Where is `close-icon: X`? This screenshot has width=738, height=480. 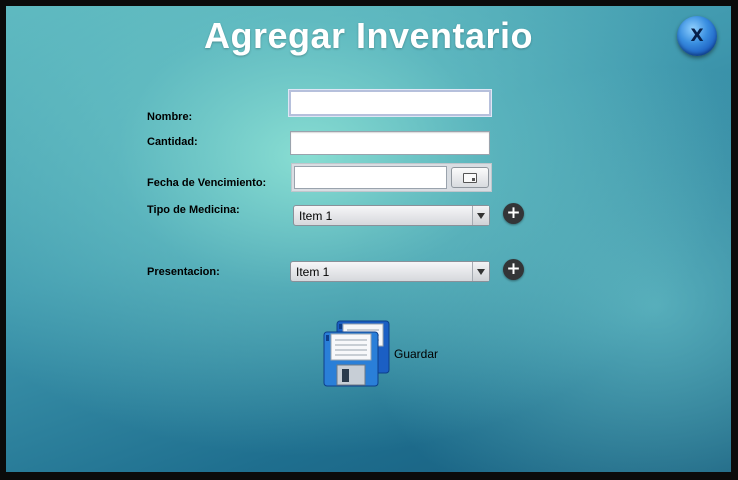
close-icon: X is located at coordinates (697, 36).